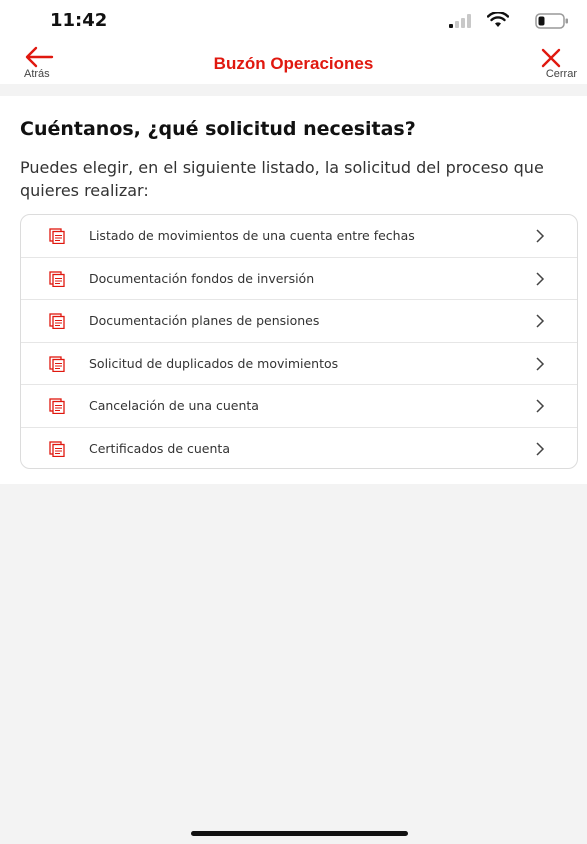 Image resolution: width=587 pixels, height=844 pixels. I want to click on section-heading: Cuéntanos, ¿qué solicitud necesitas?, so click(218, 129).